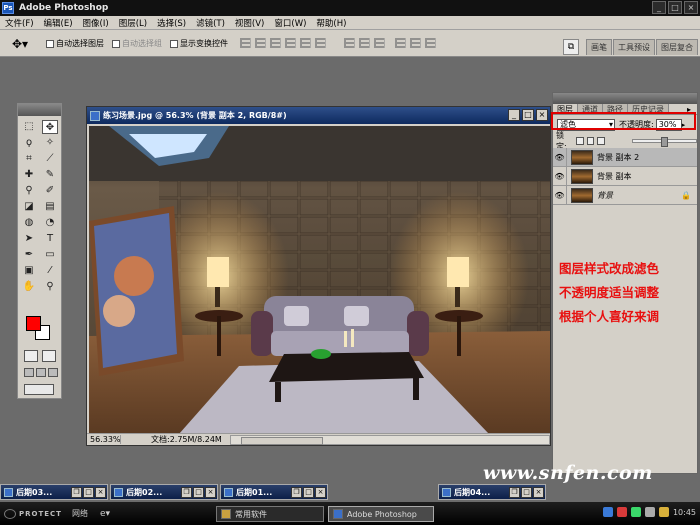  I want to click on menu-view: 视图(V), so click(249, 23).